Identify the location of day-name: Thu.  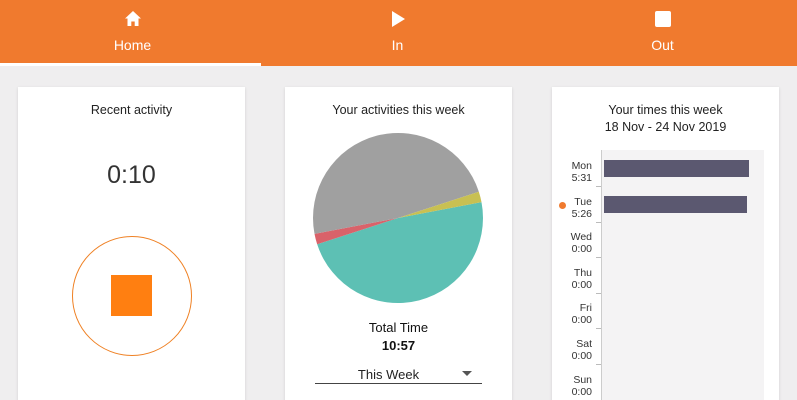
(582, 272).